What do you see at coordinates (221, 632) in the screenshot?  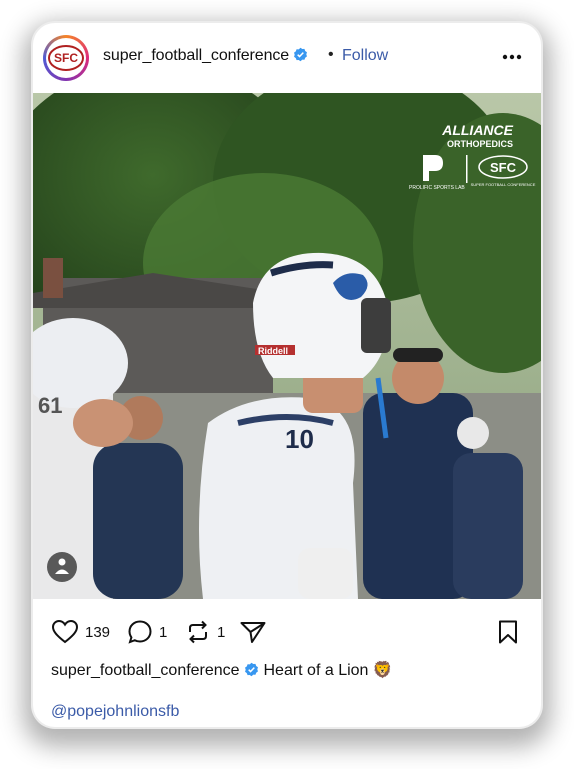 I see `repost-count: 1` at bounding box center [221, 632].